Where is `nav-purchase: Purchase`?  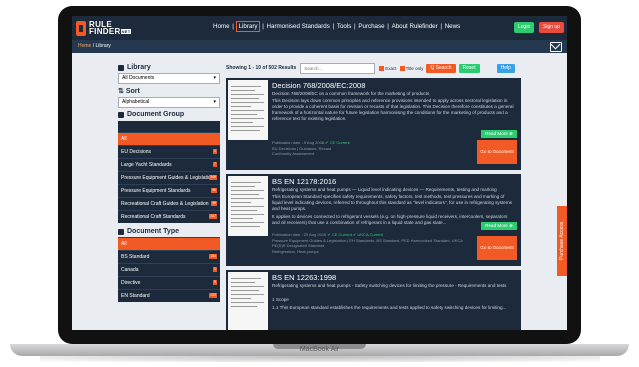
nav-purchase: Purchase is located at coordinates (371, 26).